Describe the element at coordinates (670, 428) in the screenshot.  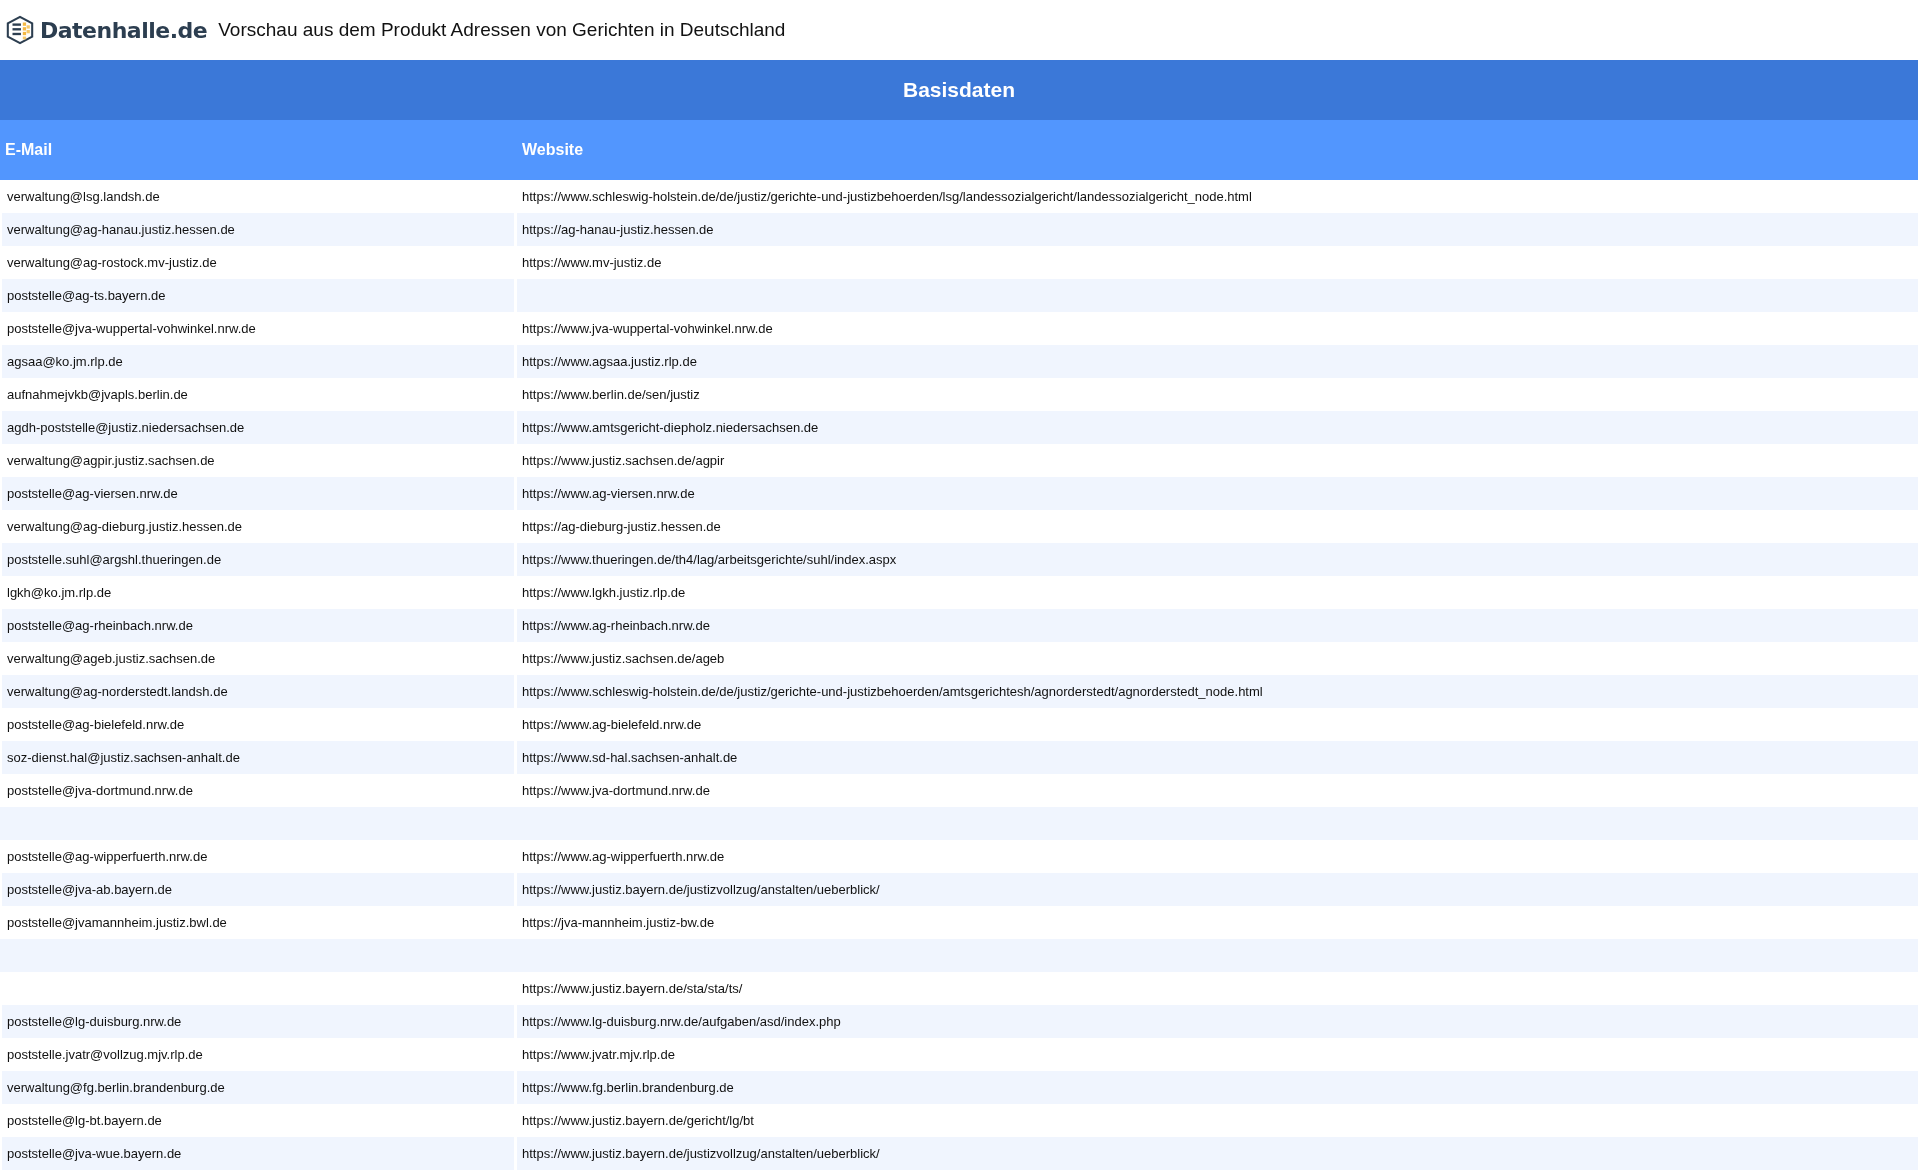
I see `table-cell-text: https://www.amtsgericht-diepholz.niedersachsen.de` at that location.